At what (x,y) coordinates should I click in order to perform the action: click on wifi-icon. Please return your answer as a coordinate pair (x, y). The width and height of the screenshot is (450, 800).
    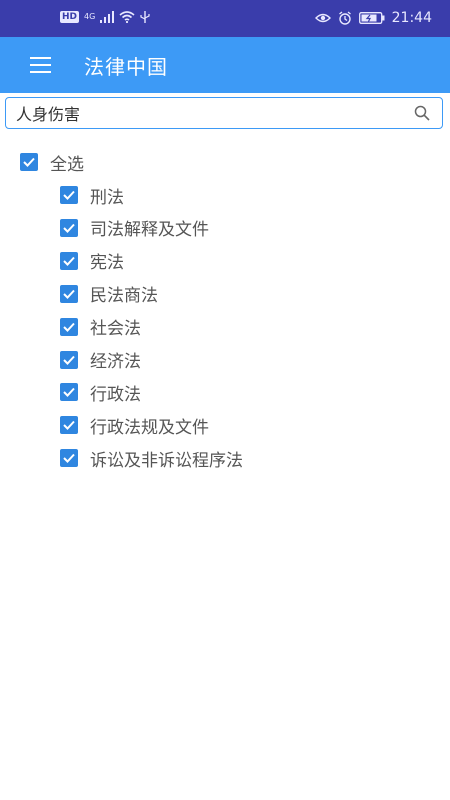
    Looking at the image, I should click on (127, 16).